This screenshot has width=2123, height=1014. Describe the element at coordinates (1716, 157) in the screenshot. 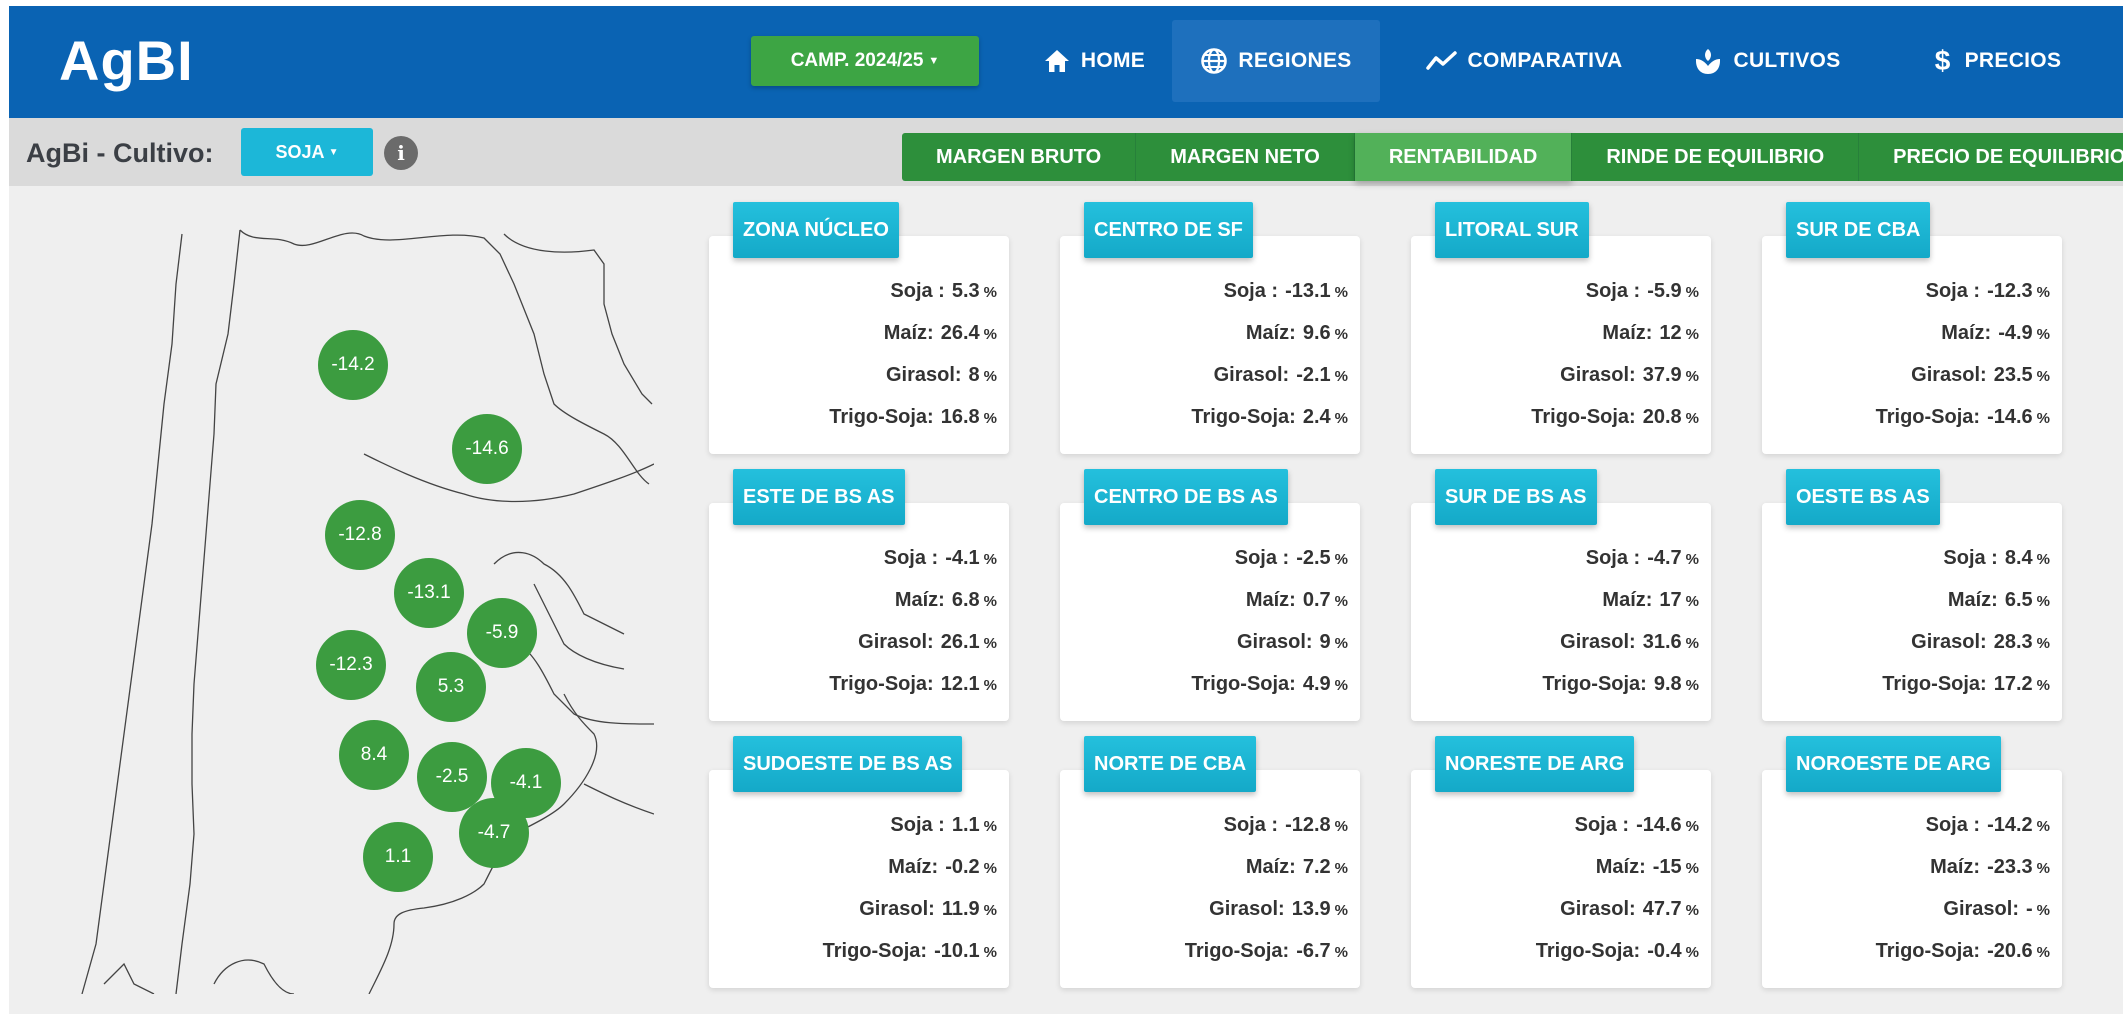

I see `tab-rinde-de-equilibrio: RINDE DE EQUILIBRIO` at that location.